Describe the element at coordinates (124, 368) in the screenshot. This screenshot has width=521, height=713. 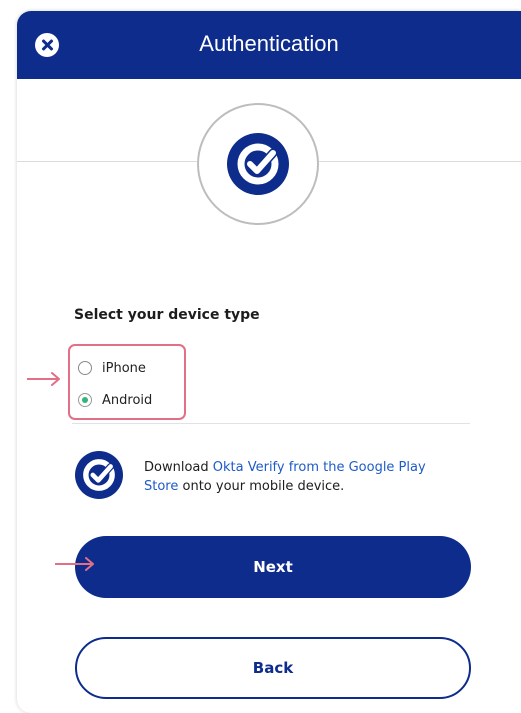
I see `radio-iphone-label: iPhone` at that location.